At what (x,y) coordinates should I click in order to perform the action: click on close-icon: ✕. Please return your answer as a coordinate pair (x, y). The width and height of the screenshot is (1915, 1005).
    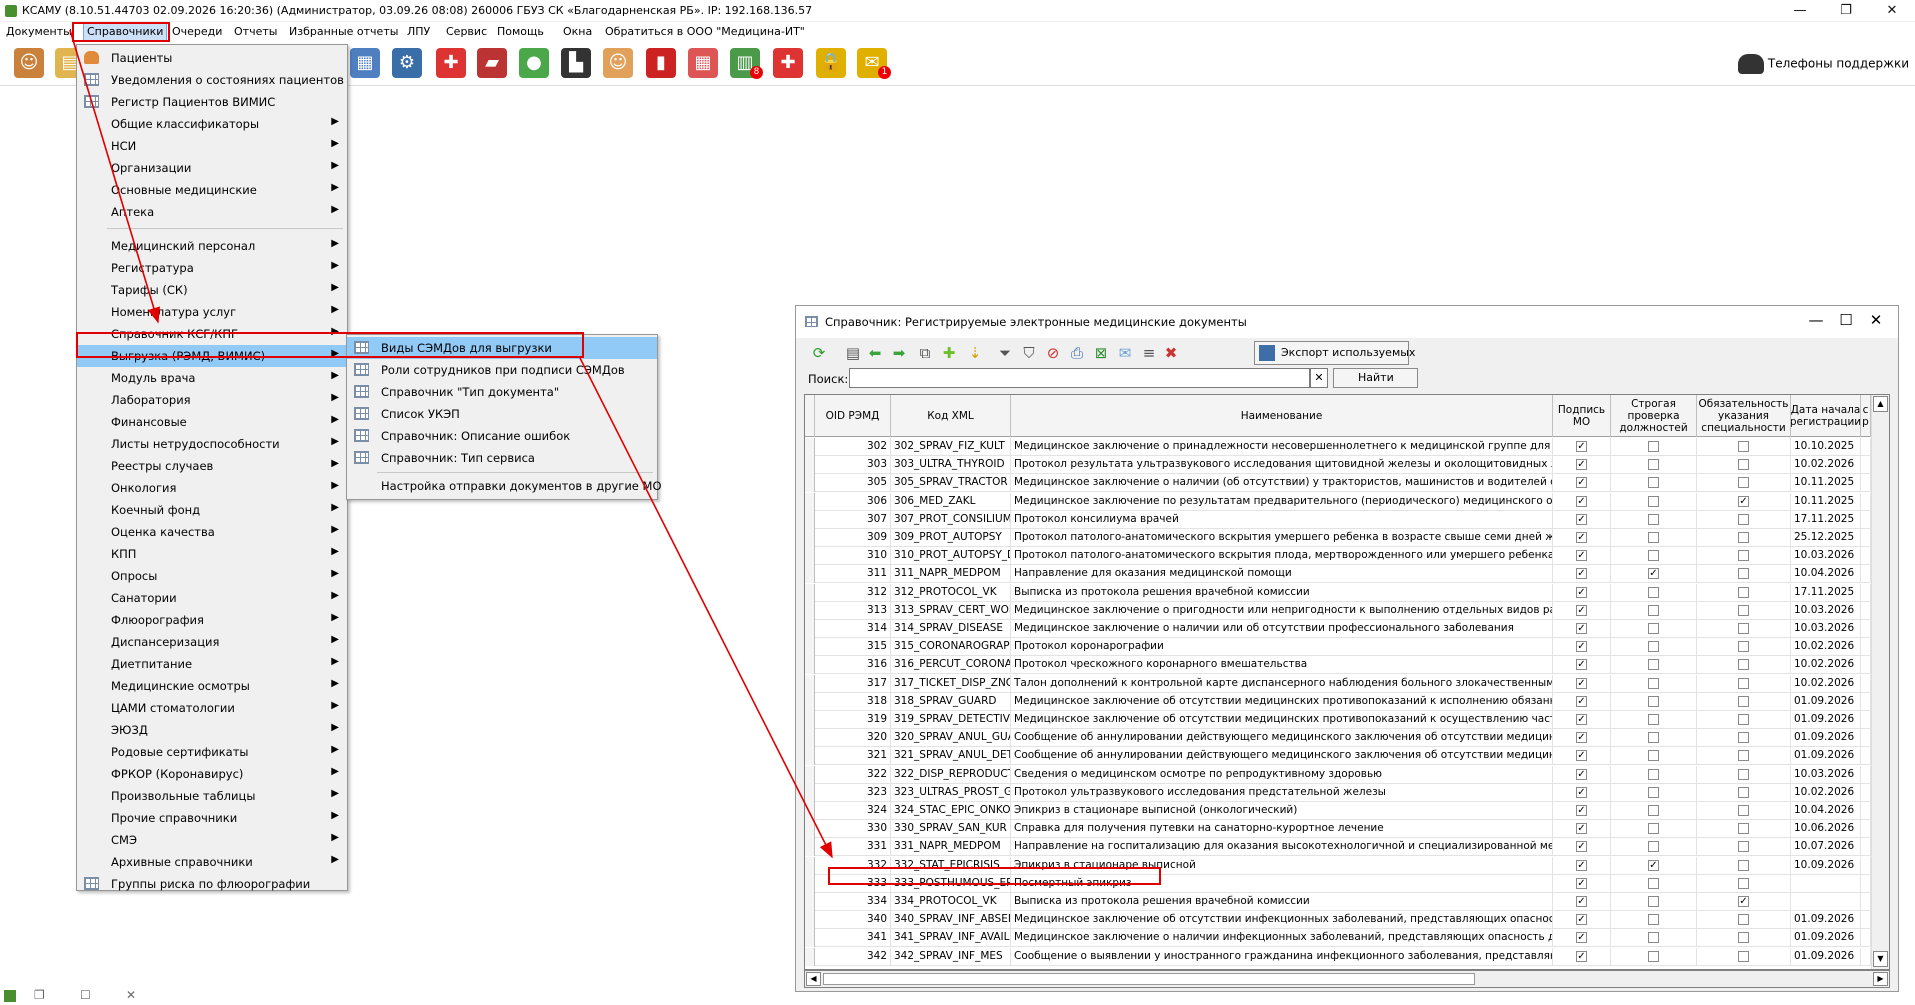
    Looking at the image, I should click on (131, 995).